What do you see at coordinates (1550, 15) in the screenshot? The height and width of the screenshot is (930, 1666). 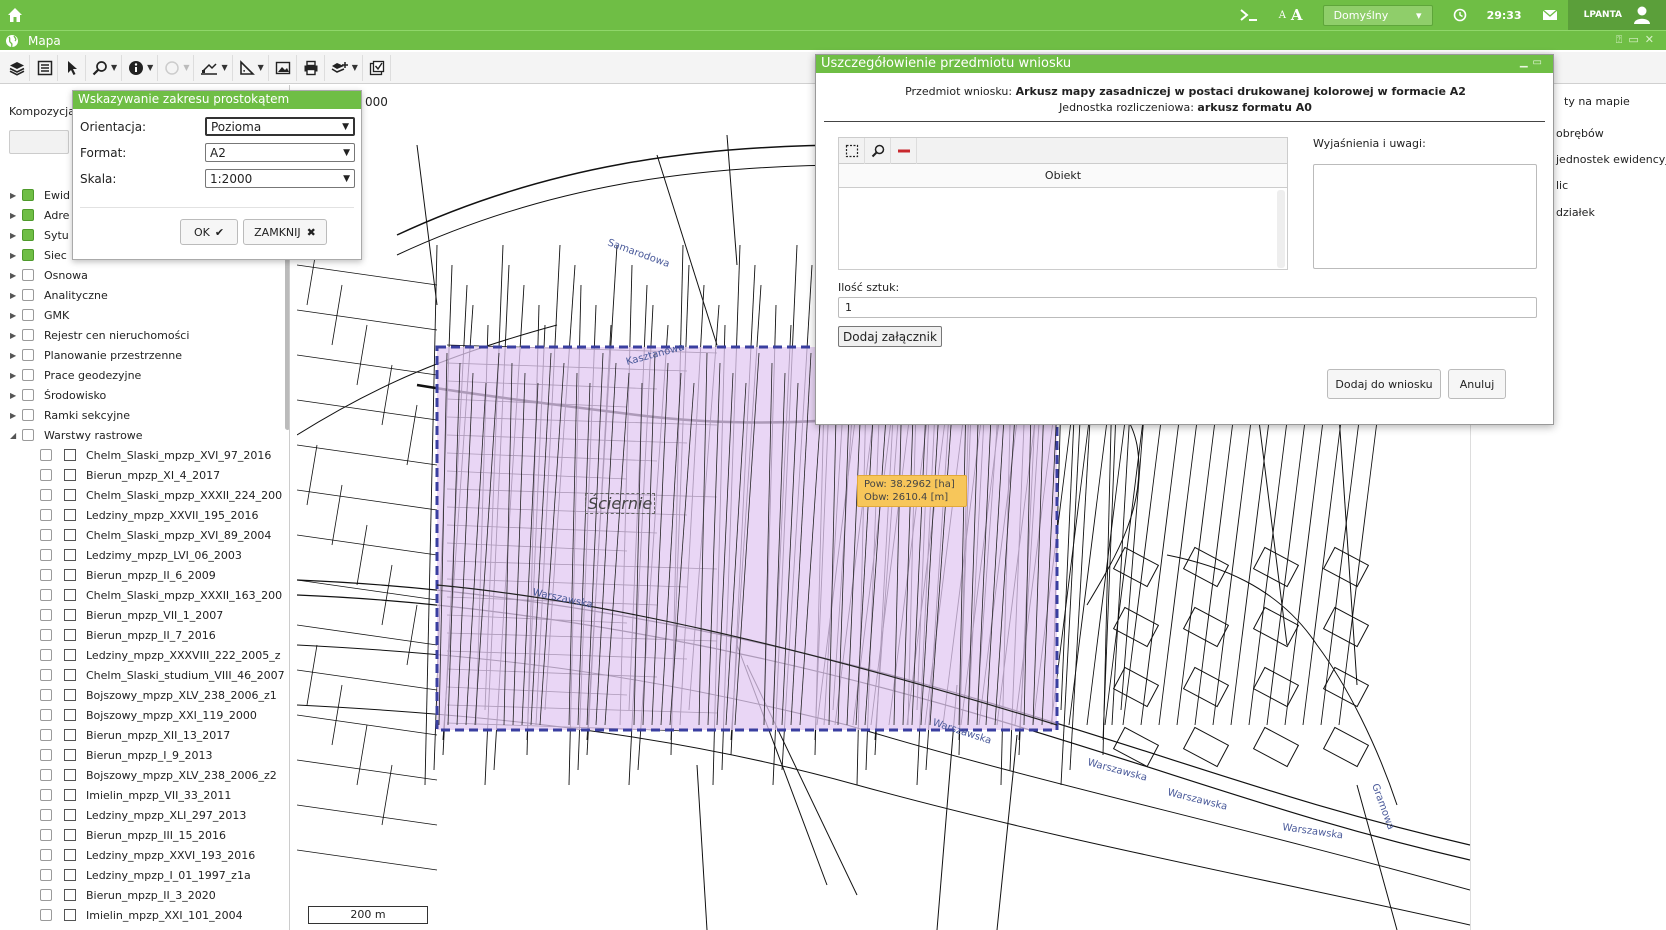 I see `mail-icon` at bounding box center [1550, 15].